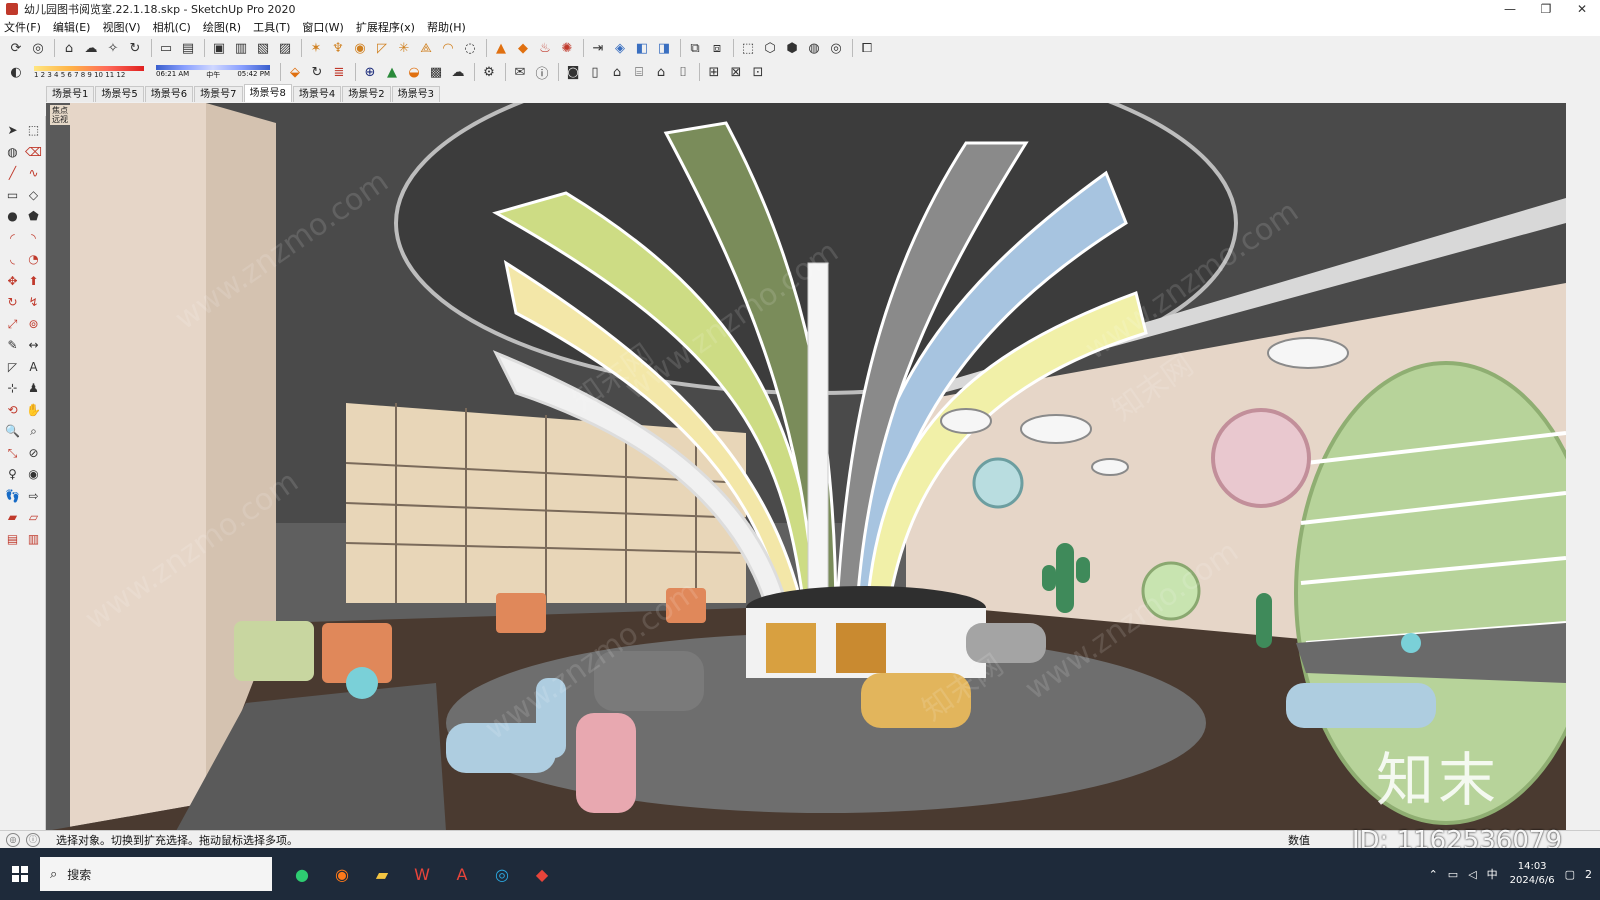 The width and height of the screenshot is (1600, 900). Describe the element at coordinates (33, 346) in the screenshot. I see `dimension-icon: ↔` at that location.